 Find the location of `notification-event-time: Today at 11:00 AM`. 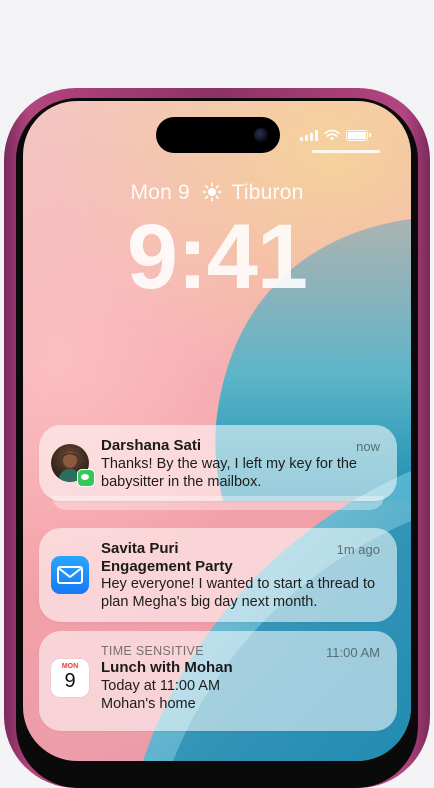

notification-event-time: Today at 11:00 AM is located at coordinates (161, 686).